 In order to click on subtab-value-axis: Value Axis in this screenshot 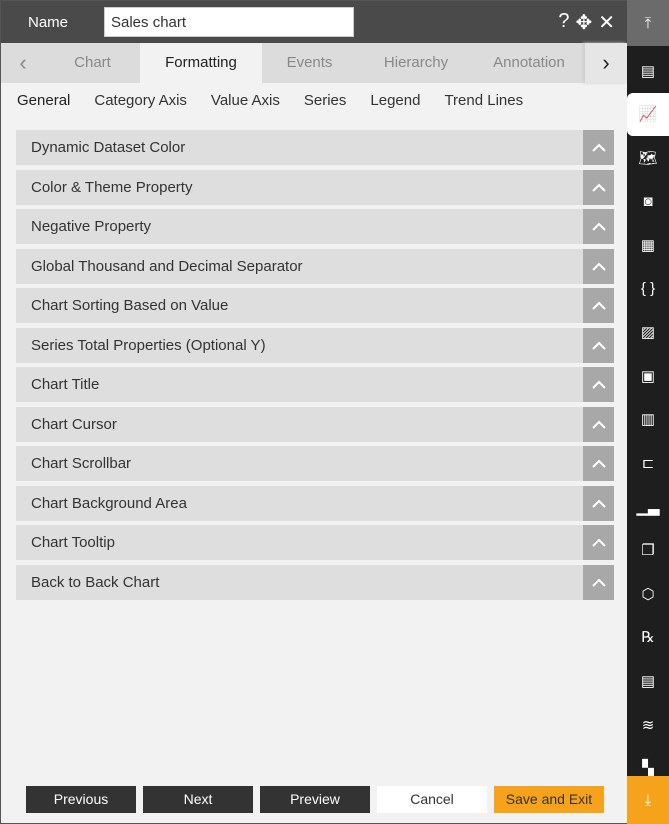, I will do `click(245, 110)`.